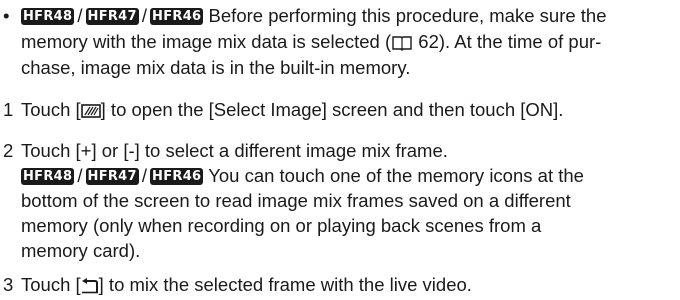  Describe the element at coordinates (402, 45) in the screenshot. I see `book-reference-icon` at that location.